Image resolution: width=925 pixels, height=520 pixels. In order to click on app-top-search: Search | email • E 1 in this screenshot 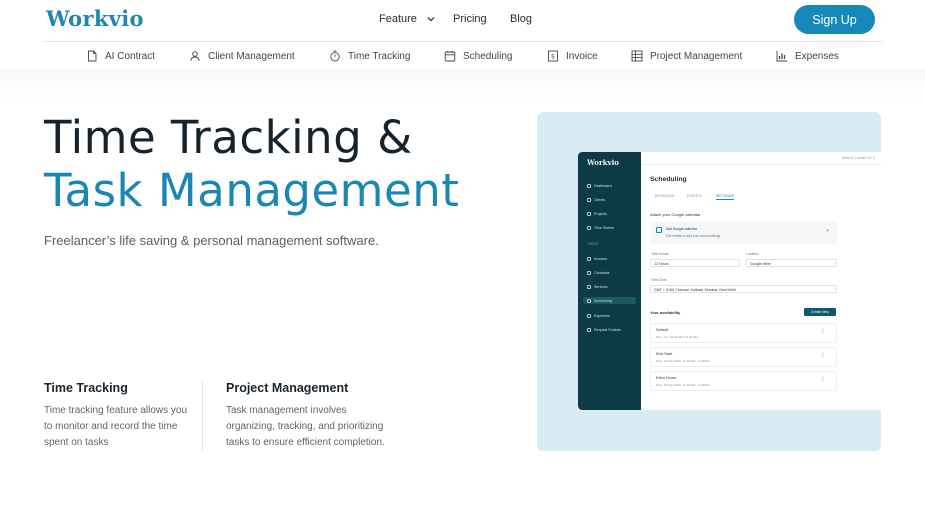, I will do `click(858, 158)`.